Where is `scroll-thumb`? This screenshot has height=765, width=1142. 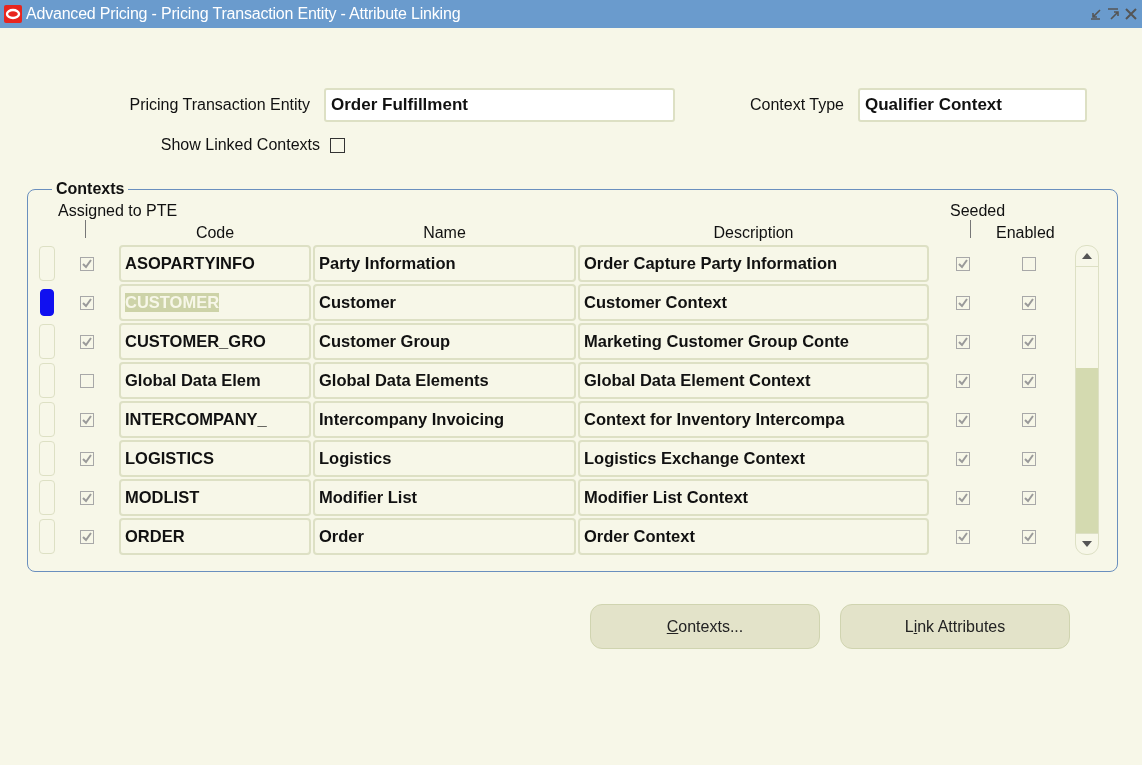
scroll-thumb is located at coordinates (1087, 450).